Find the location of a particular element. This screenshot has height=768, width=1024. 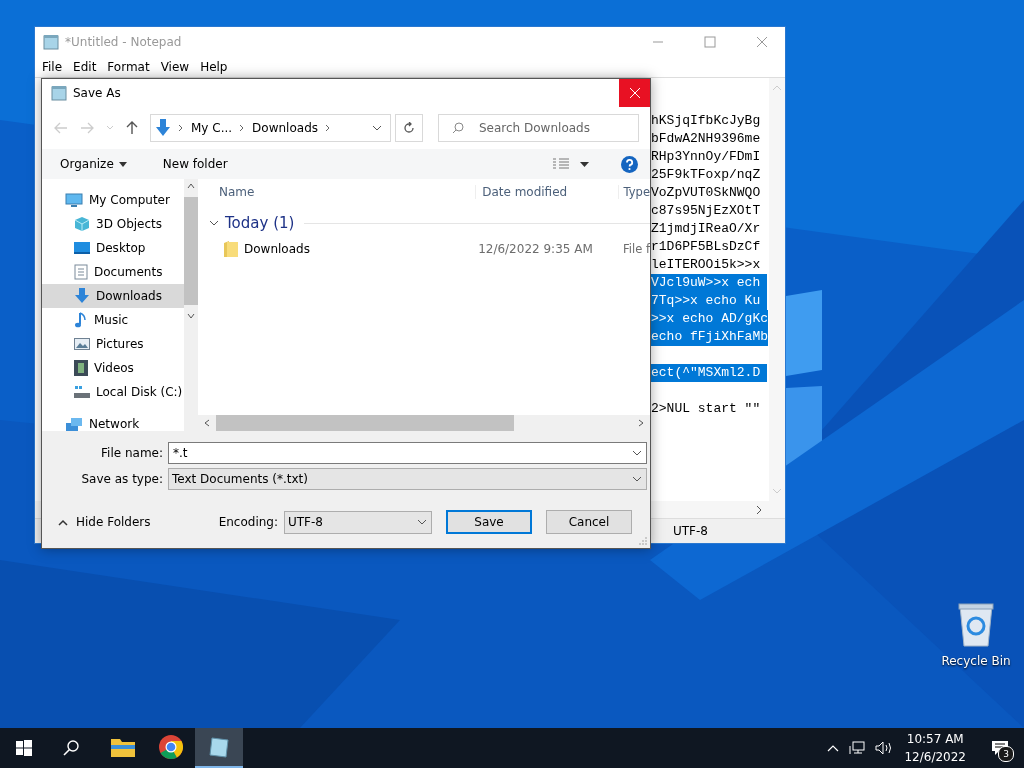

help-icon is located at coordinates (629, 164).